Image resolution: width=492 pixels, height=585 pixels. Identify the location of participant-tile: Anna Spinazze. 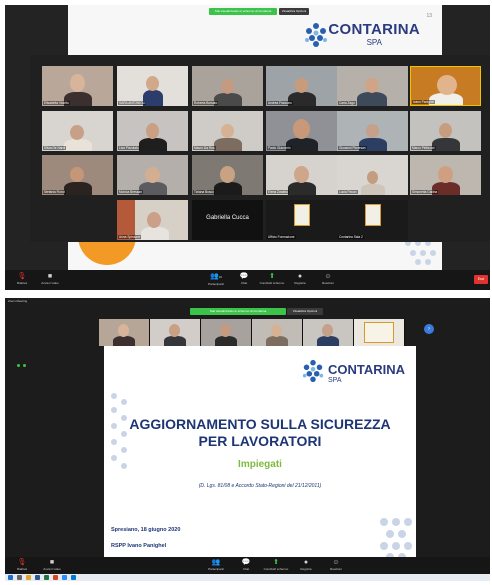
(152, 220).